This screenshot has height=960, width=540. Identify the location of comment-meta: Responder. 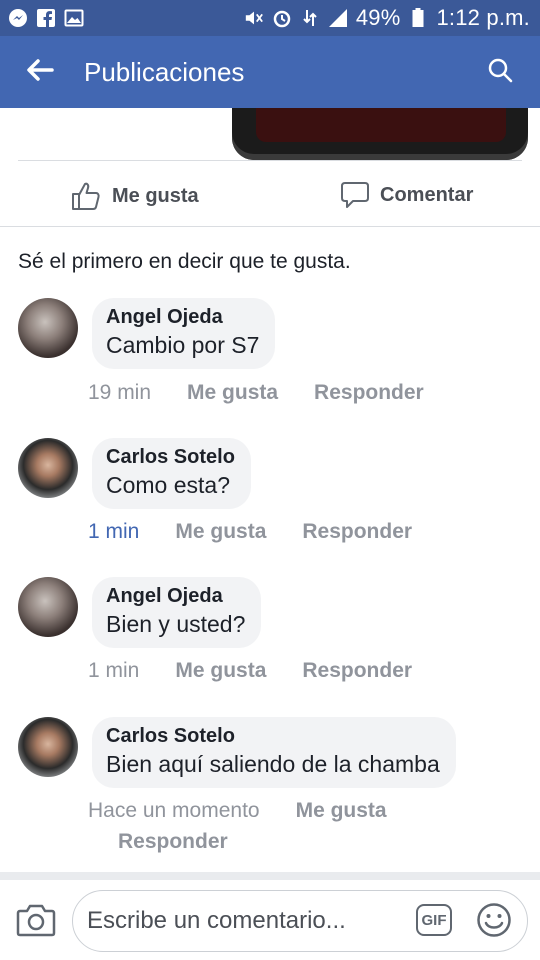
(173, 842).